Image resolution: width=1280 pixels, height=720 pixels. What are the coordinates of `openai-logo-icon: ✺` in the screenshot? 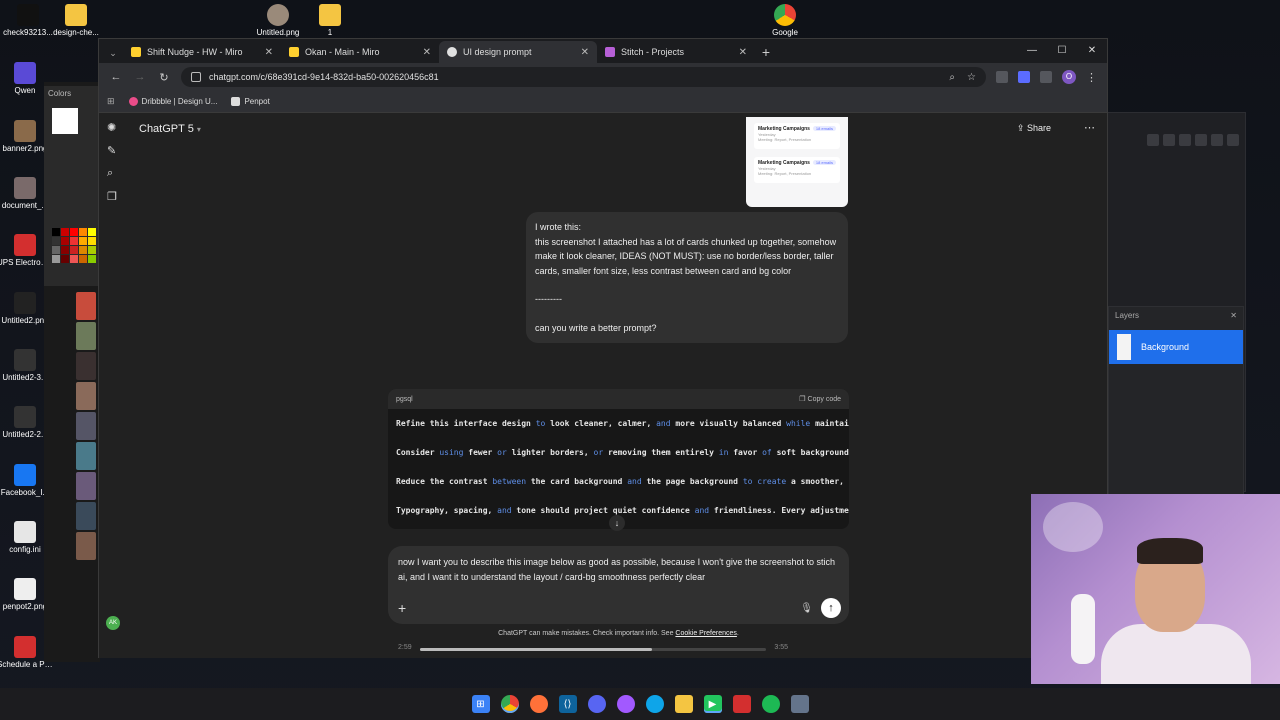 It's located at (112, 127).